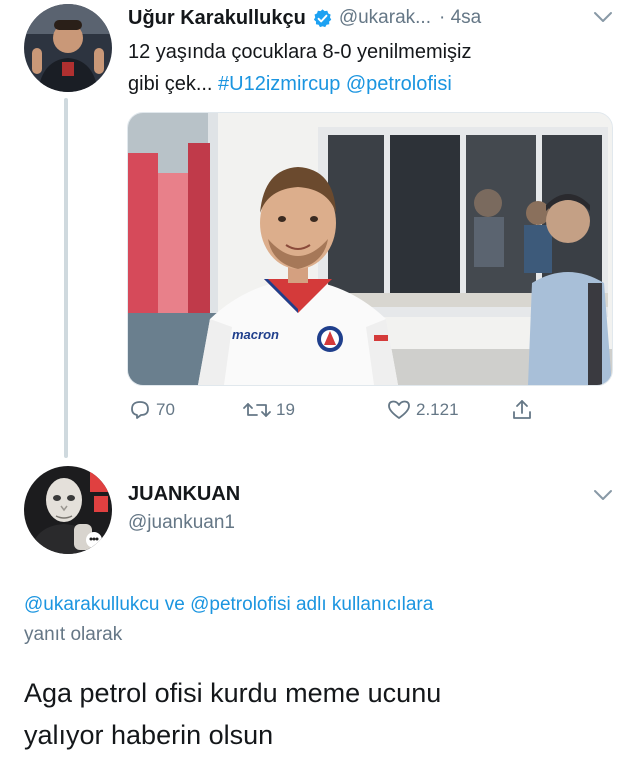 This screenshot has width=635, height=765. Describe the element at coordinates (300, 52) in the screenshot. I see `tweet-text-line1: 12 yaşında çocuklara 8-0 yenilmemişiz` at that location.